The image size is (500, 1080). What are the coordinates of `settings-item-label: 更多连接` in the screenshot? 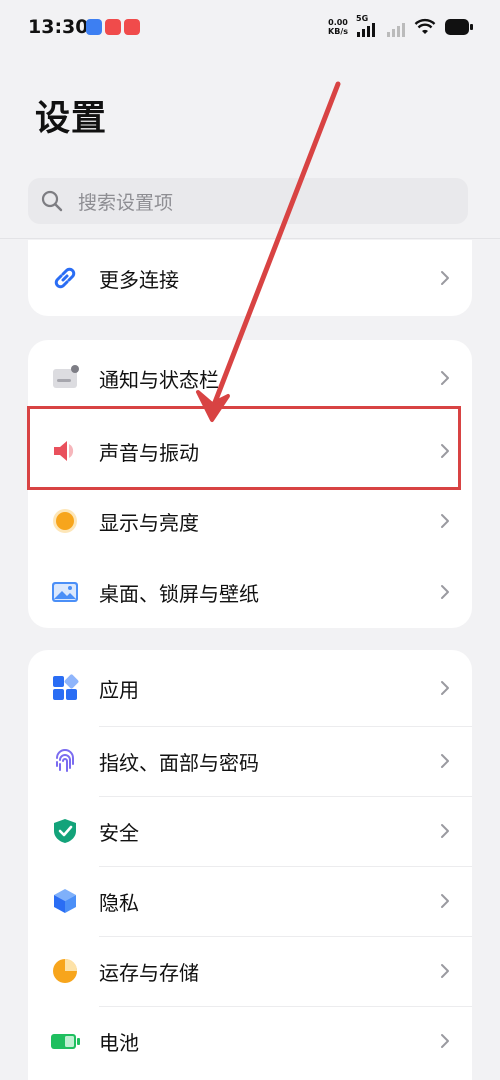 It's located at (139, 279).